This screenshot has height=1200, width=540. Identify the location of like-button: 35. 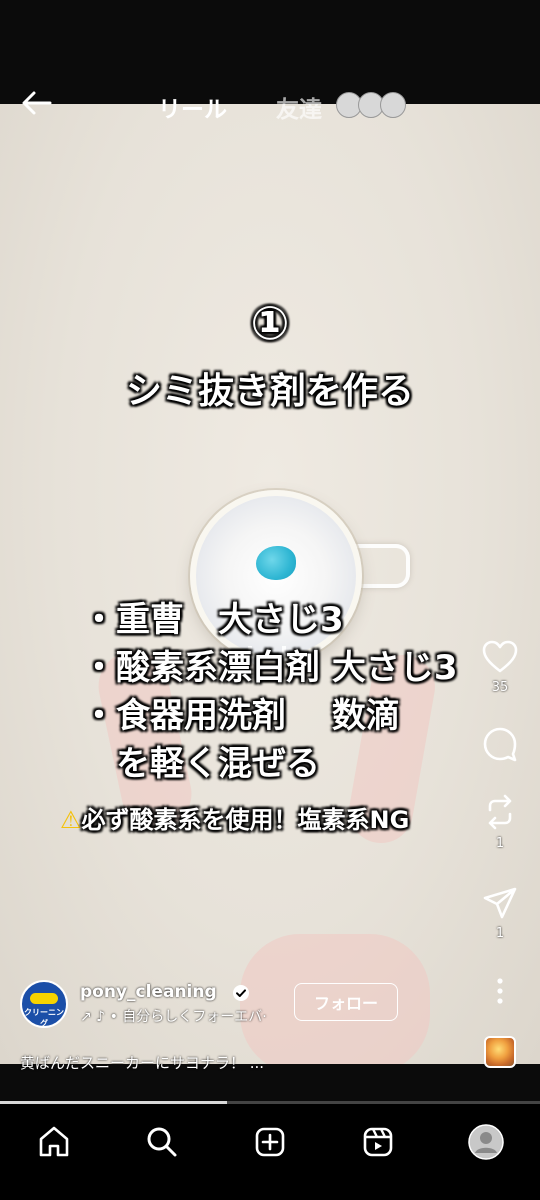
(500, 667).